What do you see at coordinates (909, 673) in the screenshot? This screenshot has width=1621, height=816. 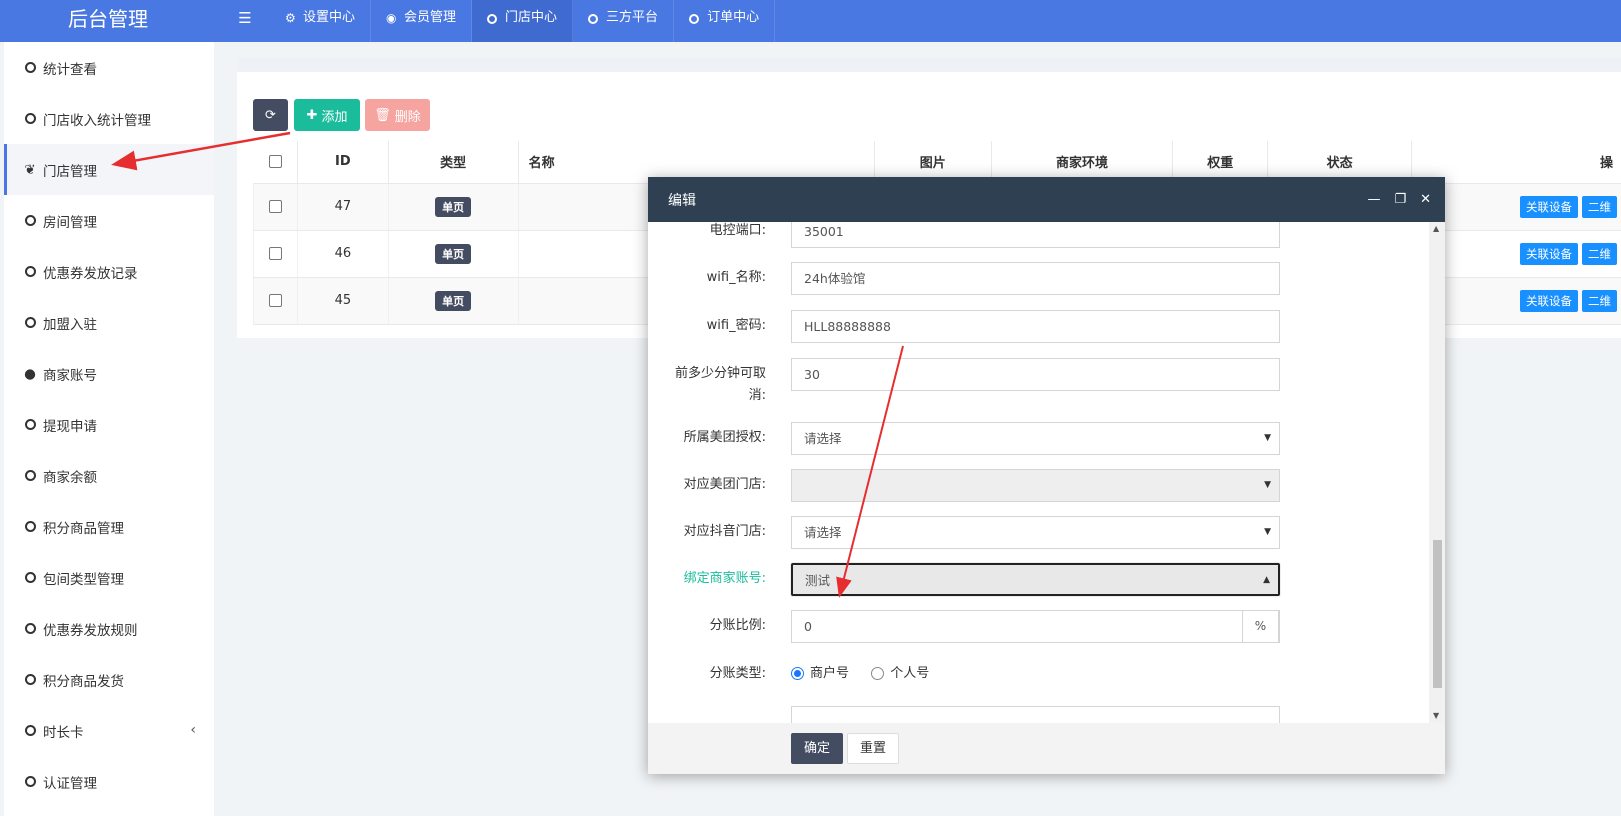 I see `radio-personal-label: 个人号` at bounding box center [909, 673].